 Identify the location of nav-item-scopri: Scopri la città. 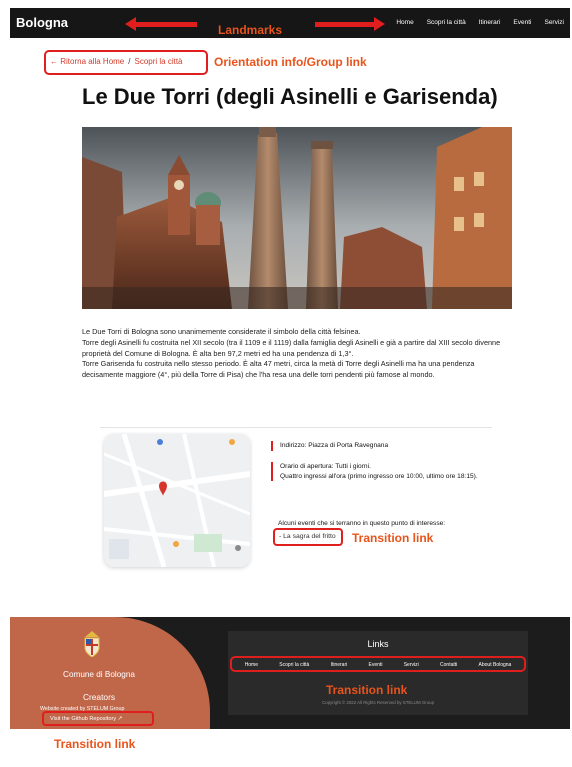
(446, 22).